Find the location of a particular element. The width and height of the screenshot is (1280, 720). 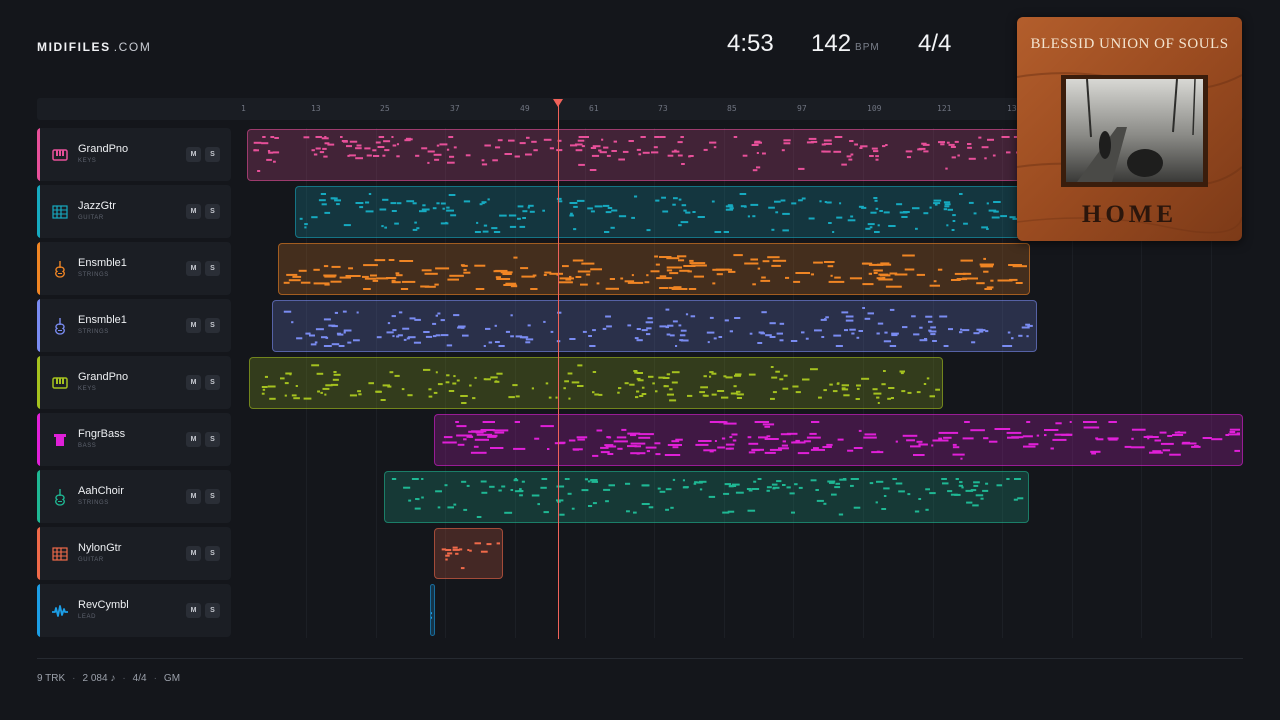

playhead-marker-icon is located at coordinates (558, 103).